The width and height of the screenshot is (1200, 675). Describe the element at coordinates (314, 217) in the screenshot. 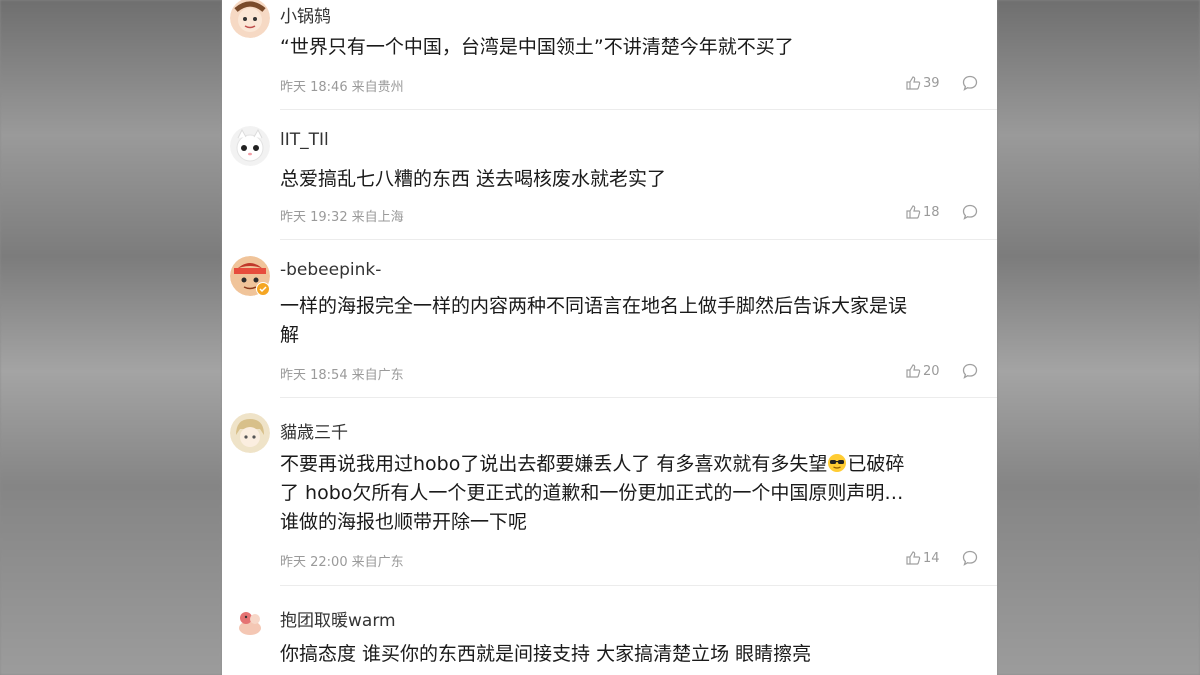

I see `comment-time: 昨天 19:32` at that location.